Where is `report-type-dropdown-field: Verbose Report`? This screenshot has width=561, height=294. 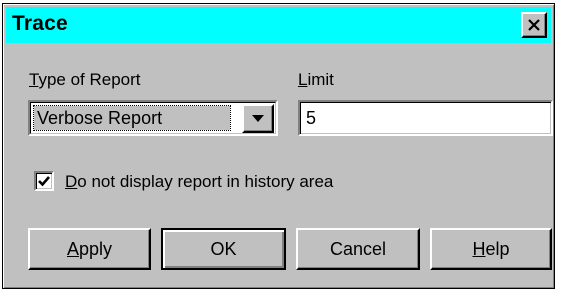
report-type-dropdown-field: Verbose Report is located at coordinates (153, 118).